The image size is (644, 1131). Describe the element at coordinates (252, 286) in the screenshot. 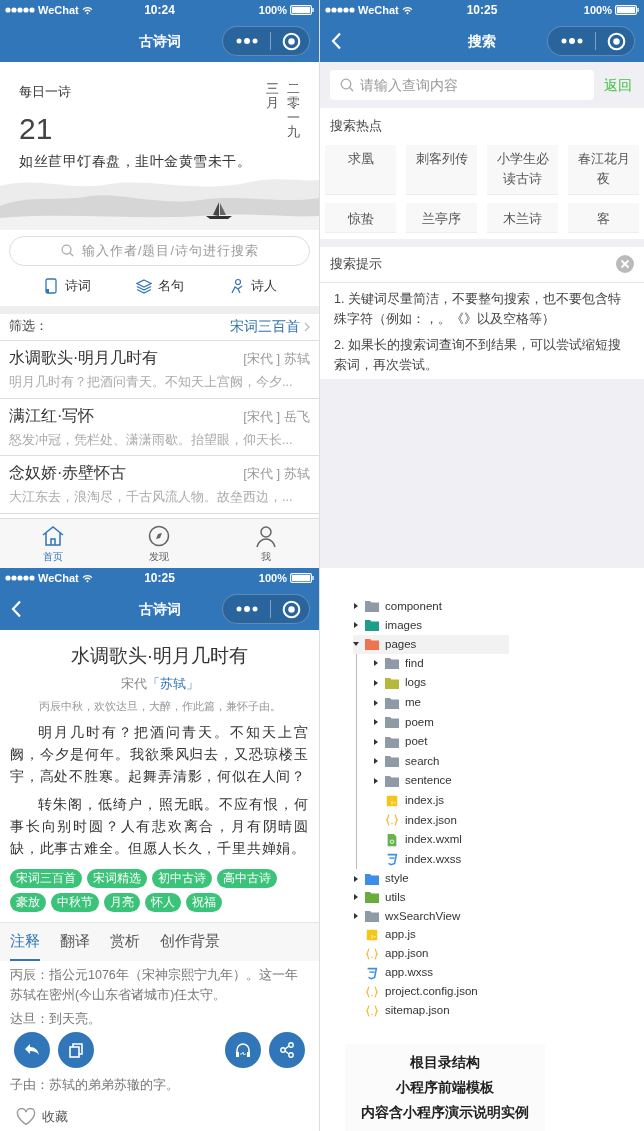

I see `category-button: 诗人` at that location.